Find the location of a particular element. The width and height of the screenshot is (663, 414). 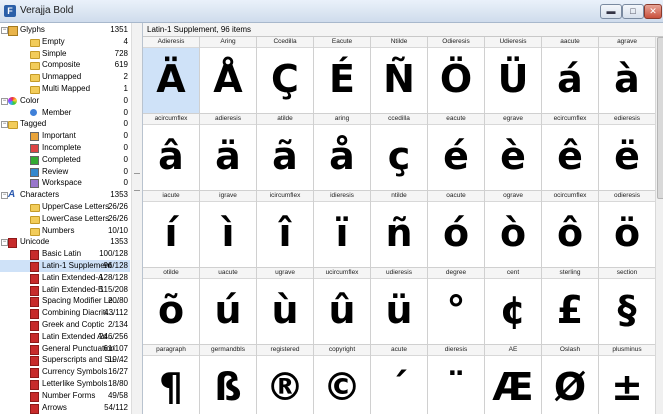

tree-item-glyphs: − Glyphs 1351 is located at coordinates (65, 30).